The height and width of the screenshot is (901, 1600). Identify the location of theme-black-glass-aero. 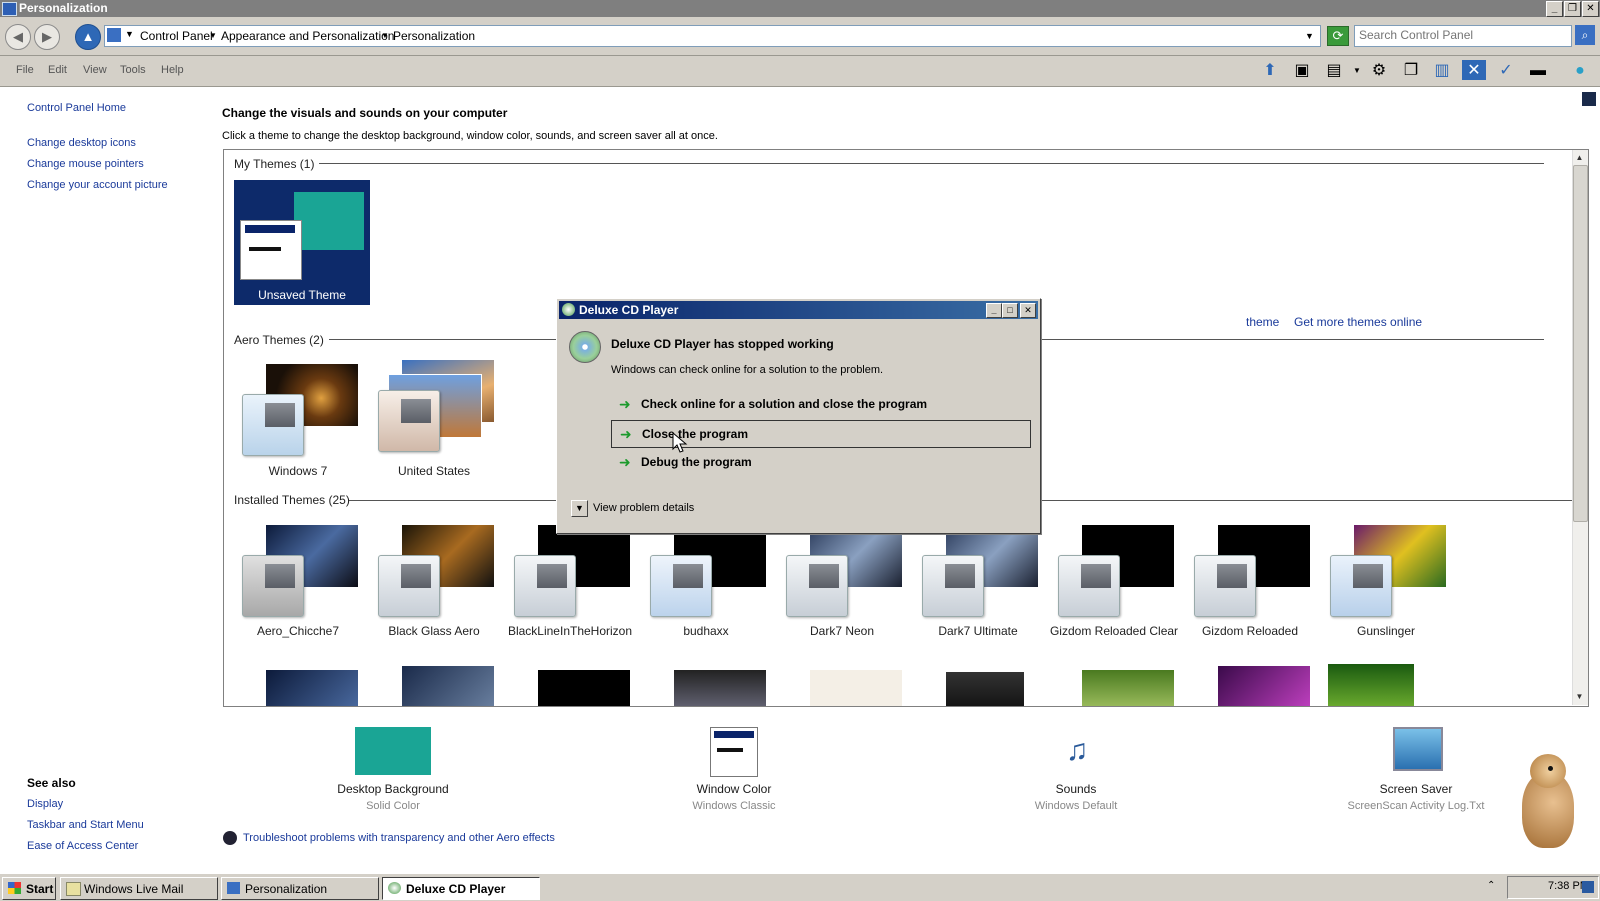
(434, 571).